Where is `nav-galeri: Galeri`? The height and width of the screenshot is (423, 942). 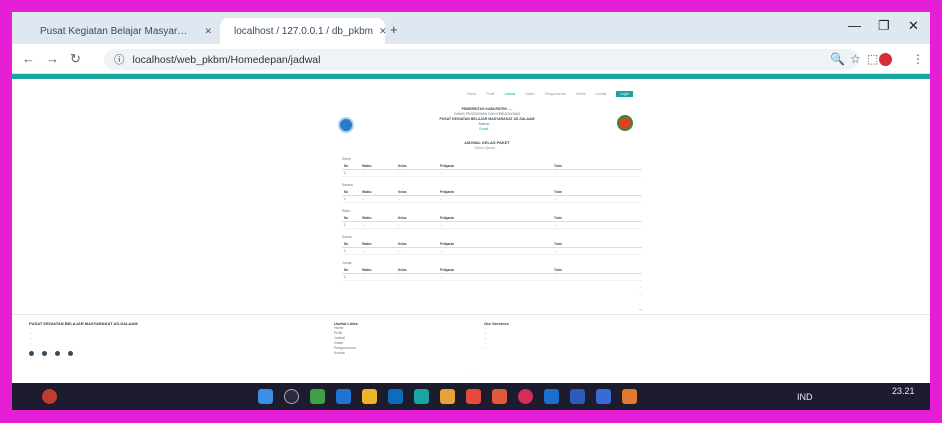 nav-galeri: Galeri is located at coordinates (529, 94).